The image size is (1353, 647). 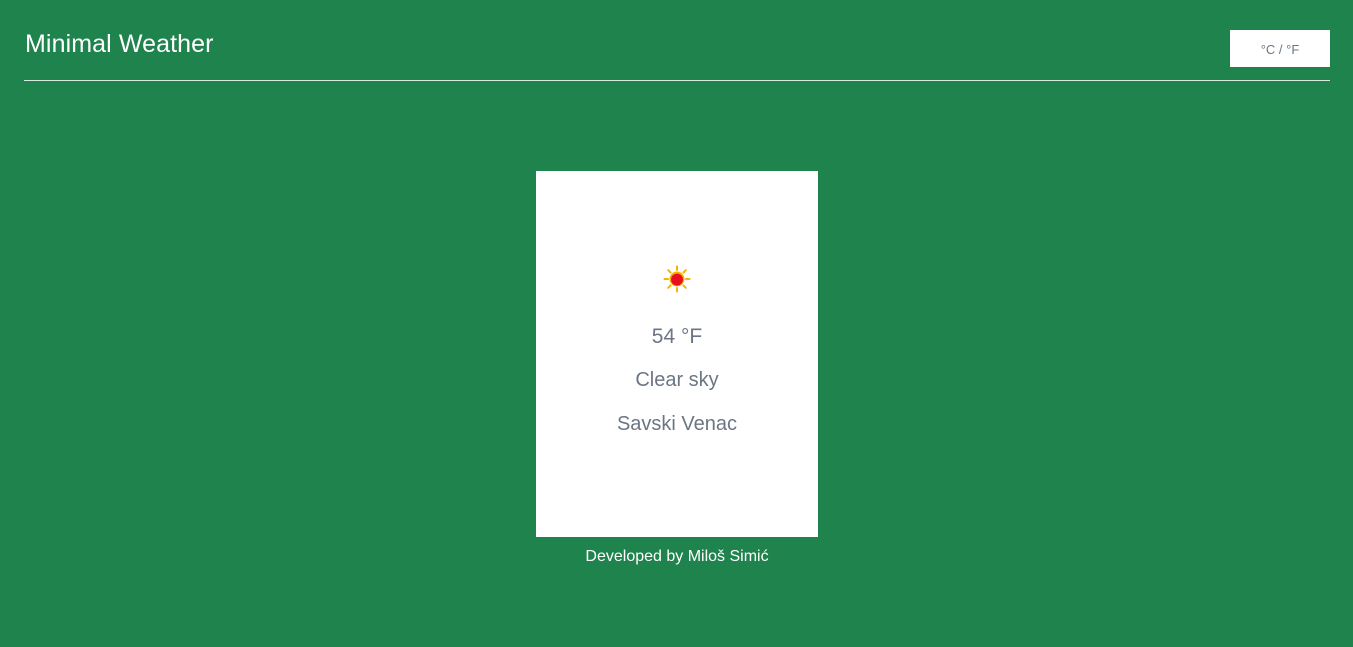 I want to click on sun-icon, so click(x=677, y=279).